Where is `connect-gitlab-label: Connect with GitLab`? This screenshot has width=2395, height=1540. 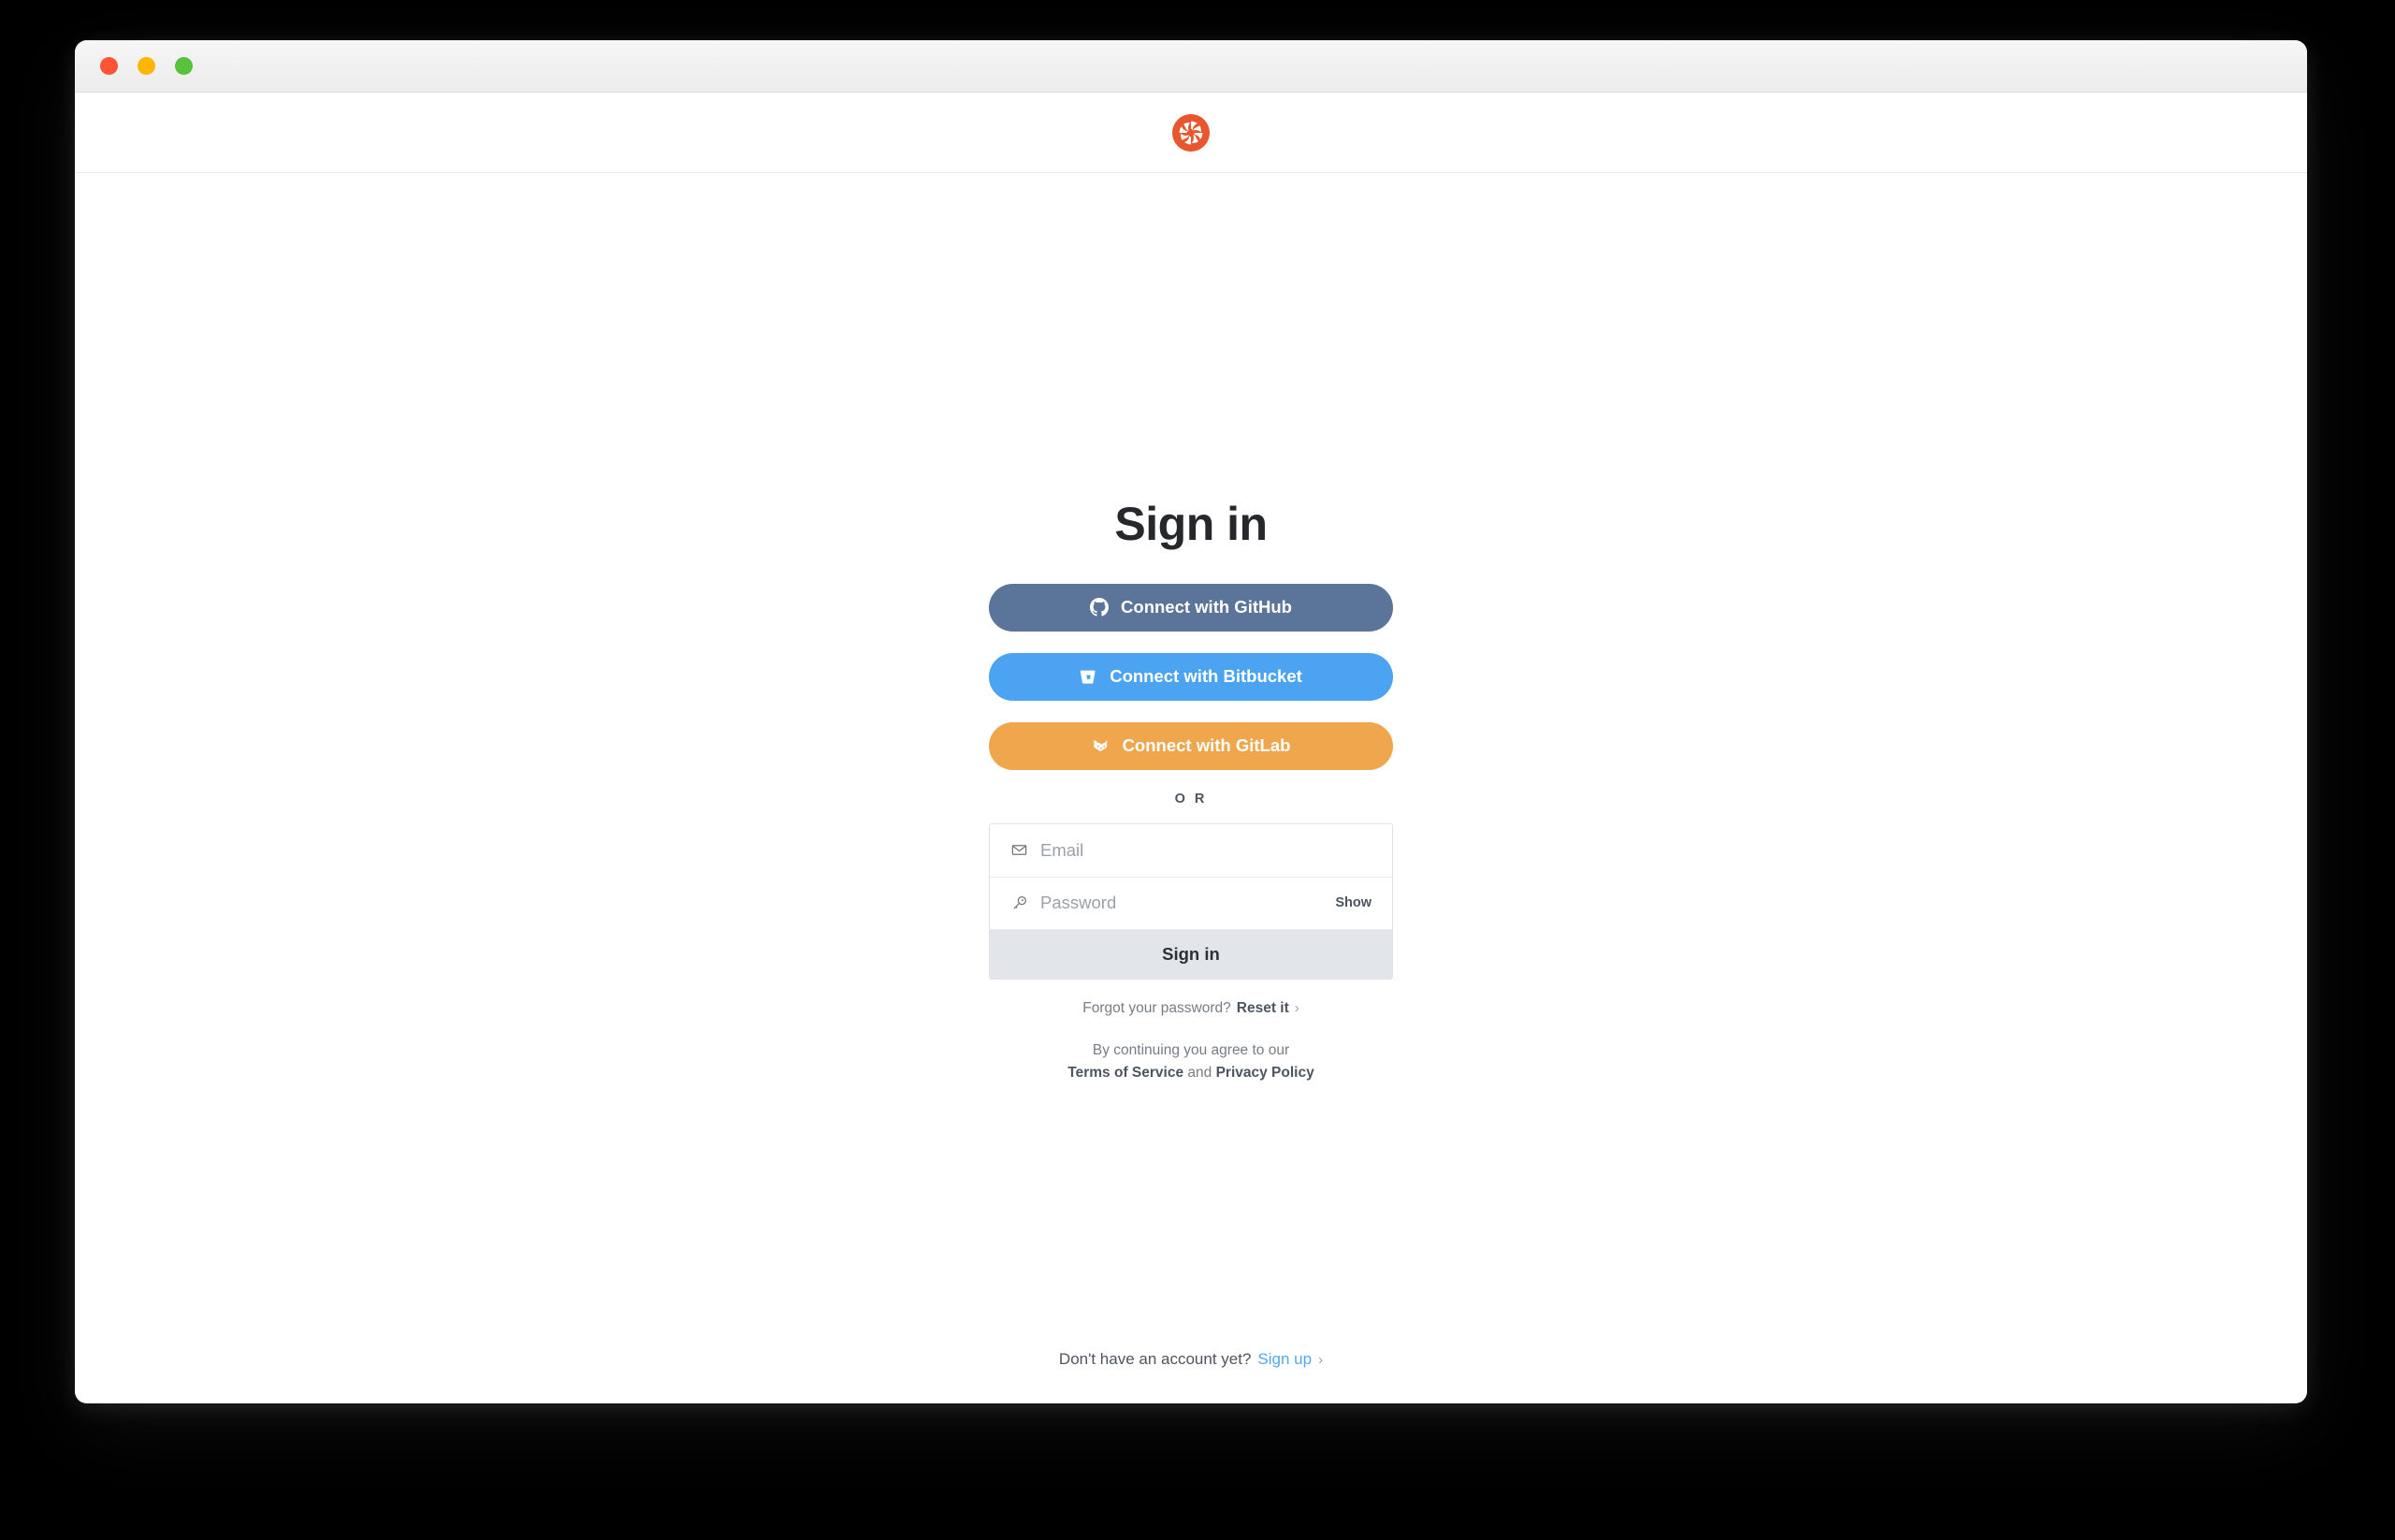 connect-gitlab-label: Connect with GitLab is located at coordinates (1206, 745).